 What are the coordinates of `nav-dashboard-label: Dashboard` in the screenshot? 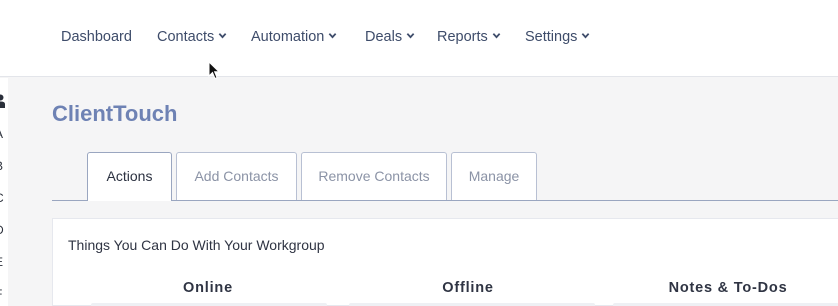 It's located at (96, 37).